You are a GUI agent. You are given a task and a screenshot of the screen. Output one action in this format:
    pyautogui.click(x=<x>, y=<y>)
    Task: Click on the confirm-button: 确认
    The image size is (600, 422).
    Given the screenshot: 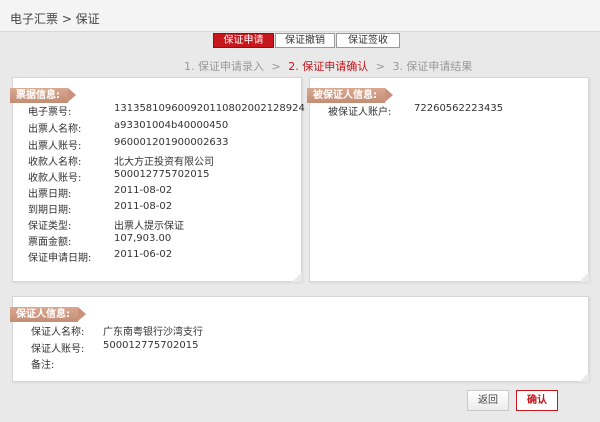 What is the action you would take?
    pyautogui.click(x=537, y=400)
    